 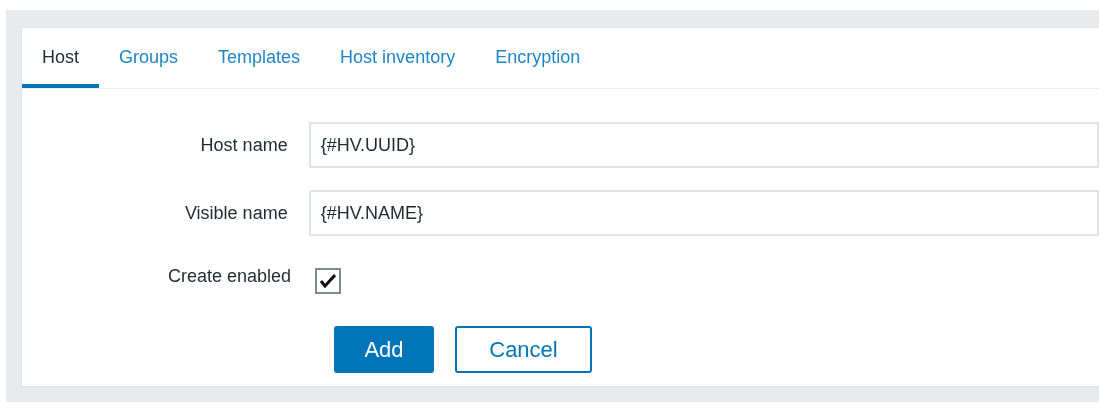 What do you see at coordinates (236, 213) in the screenshot?
I see `field-label: Visible name` at bounding box center [236, 213].